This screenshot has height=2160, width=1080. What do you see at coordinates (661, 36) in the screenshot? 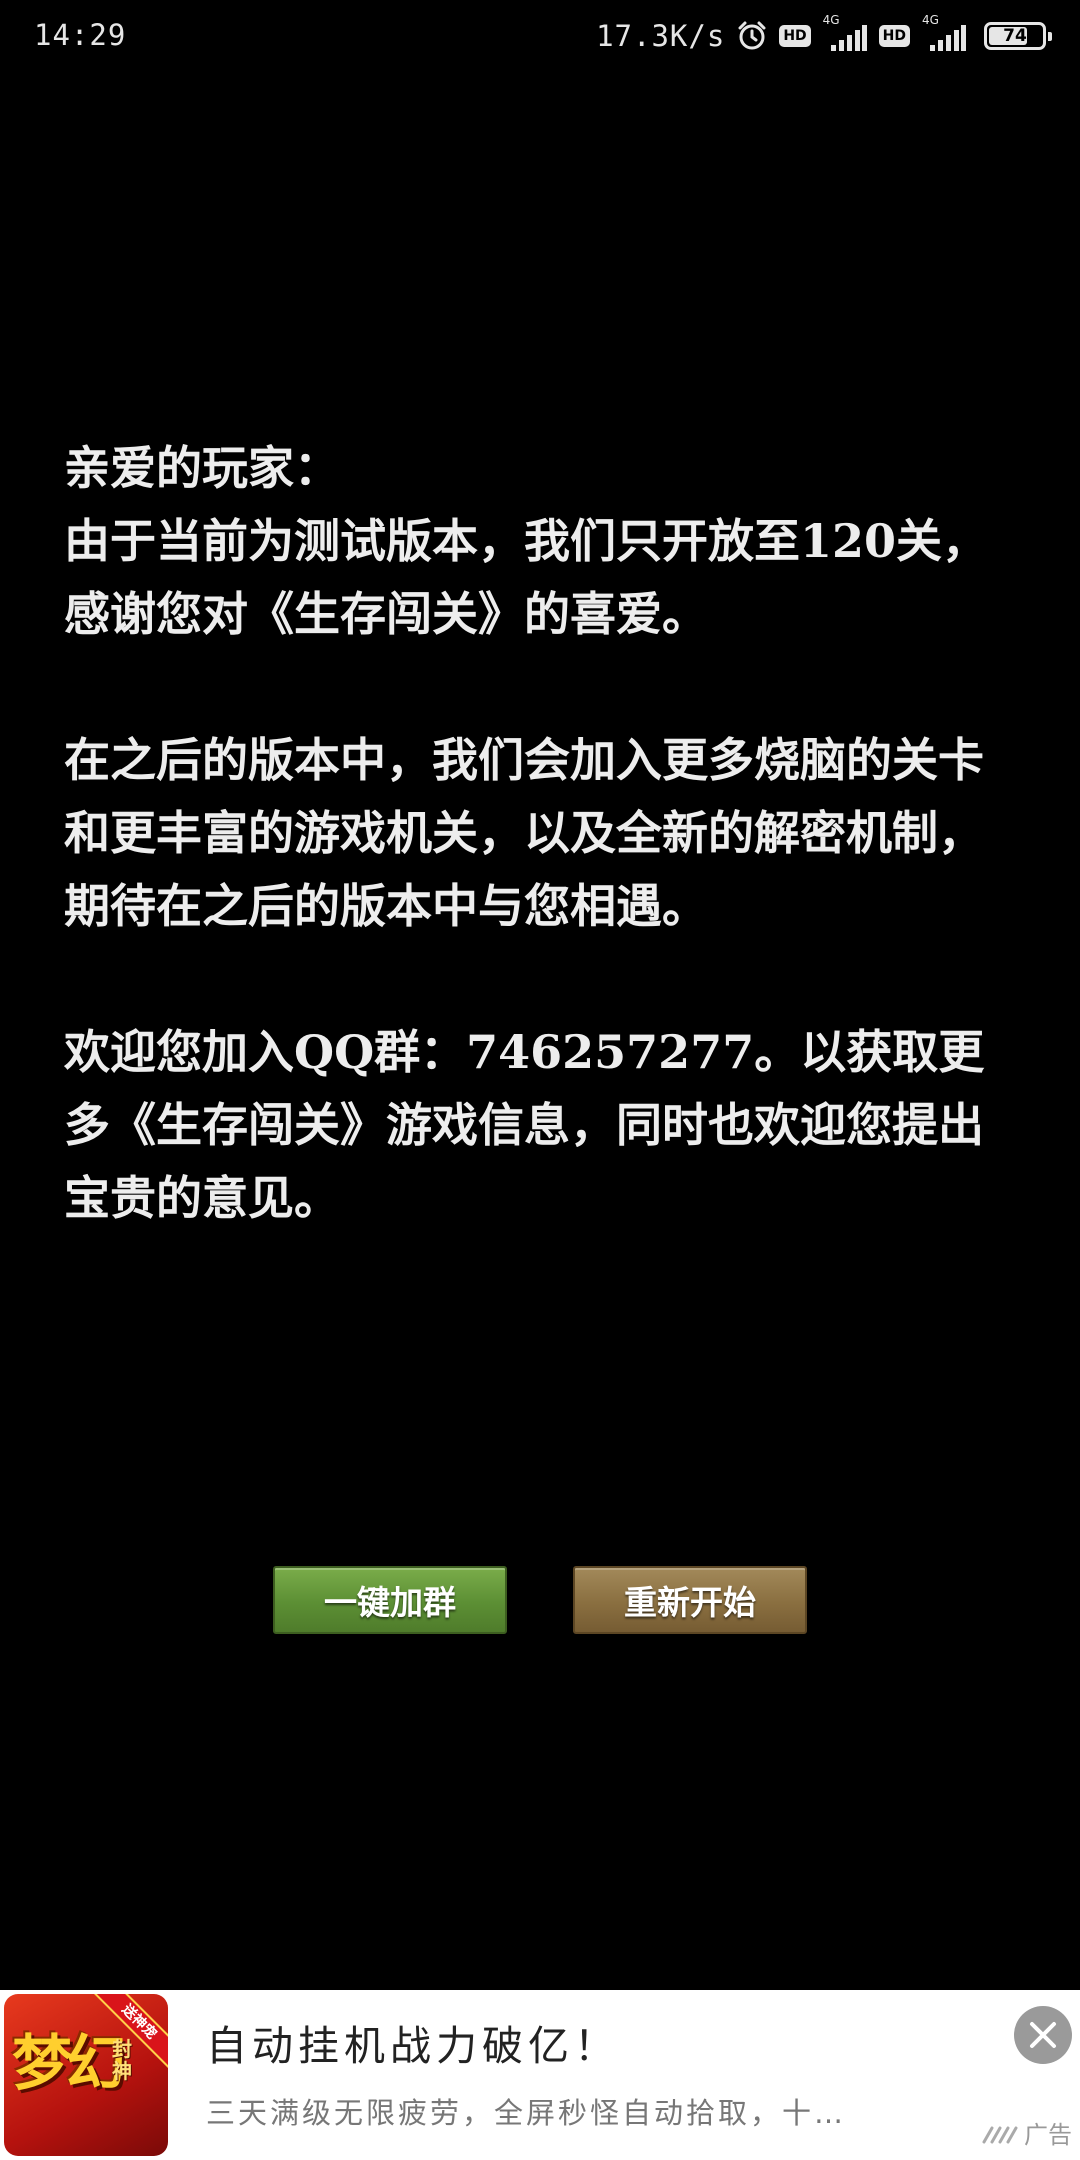
I see `network-speed: 17.3K/s` at bounding box center [661, 36].